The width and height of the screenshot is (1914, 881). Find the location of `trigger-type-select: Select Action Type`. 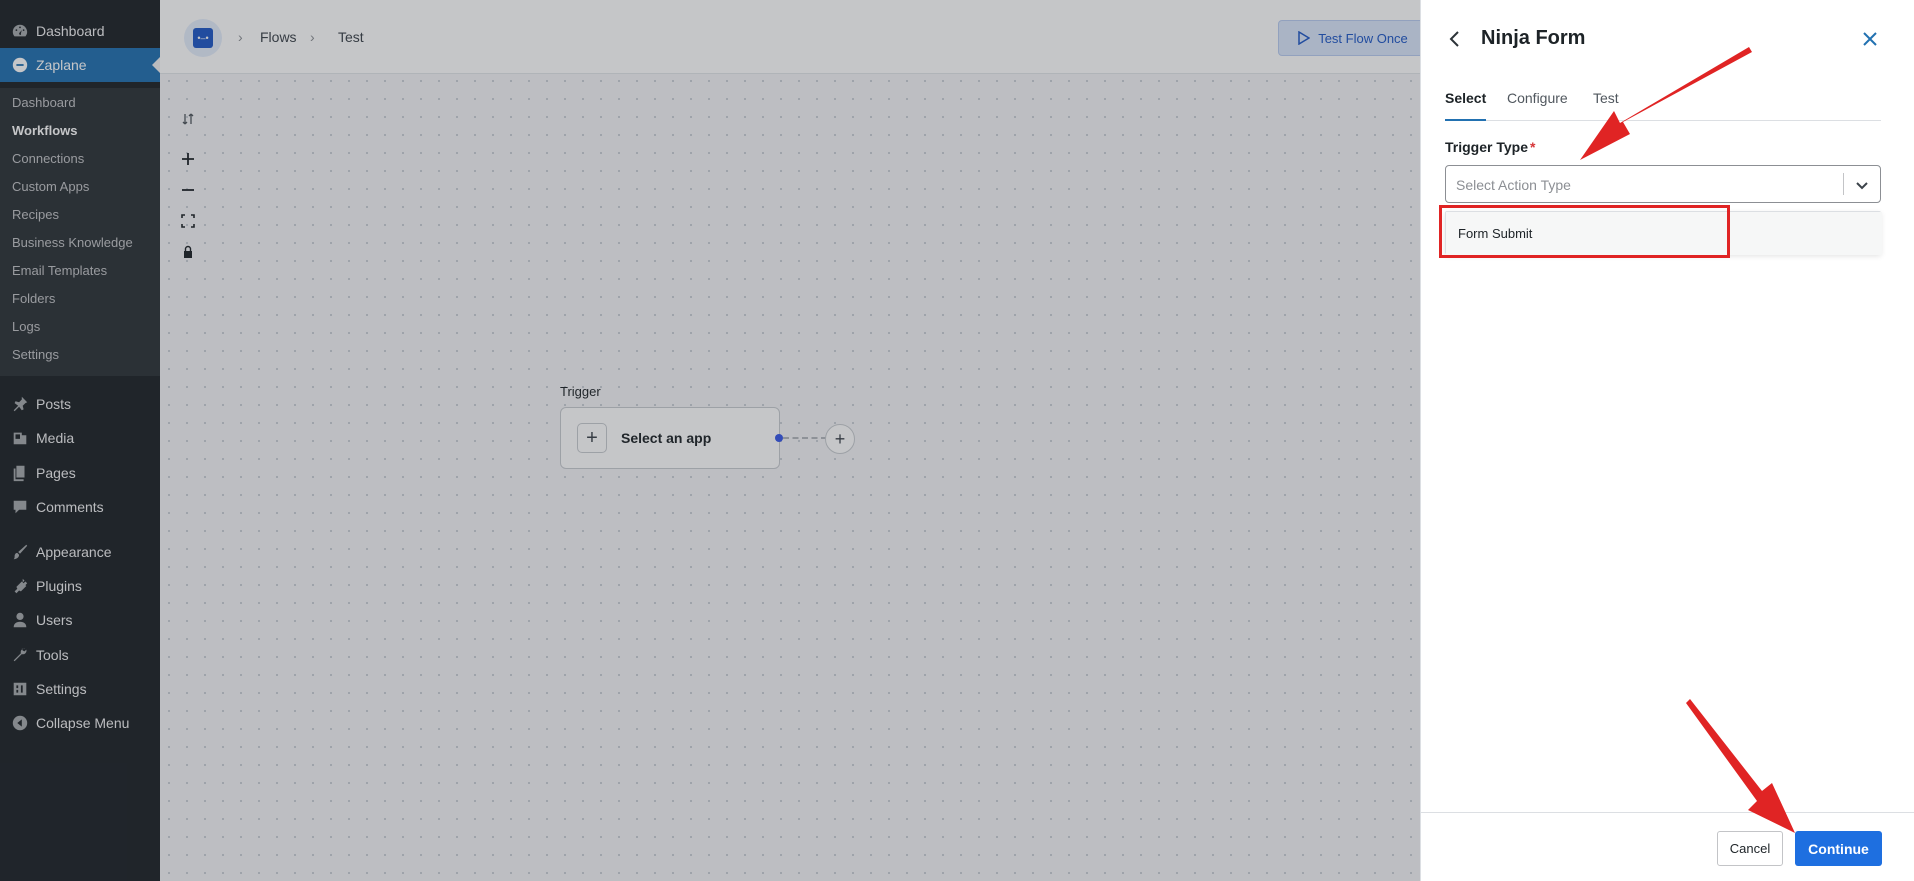

trigger-type-select: Select Action Type is located at coordinates (1663, 184).